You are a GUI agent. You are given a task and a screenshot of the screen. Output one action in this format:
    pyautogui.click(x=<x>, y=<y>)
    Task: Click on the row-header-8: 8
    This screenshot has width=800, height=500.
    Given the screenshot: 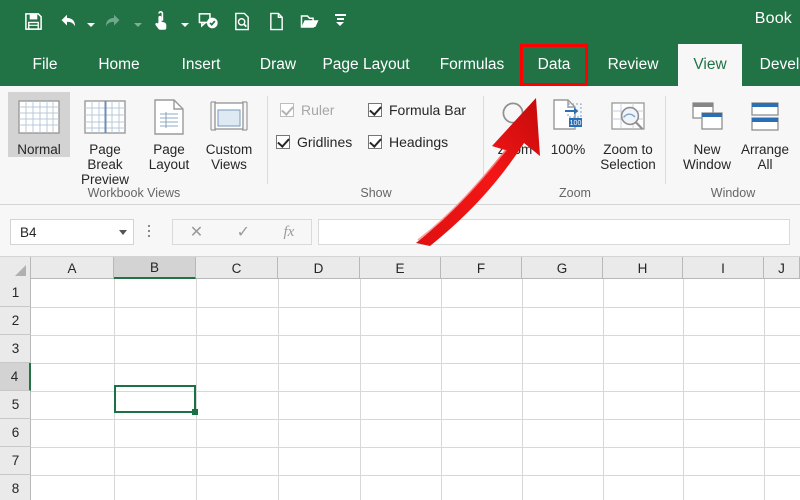 What is the action you would take?
    pyautogui.click(x=15, y=487)
    